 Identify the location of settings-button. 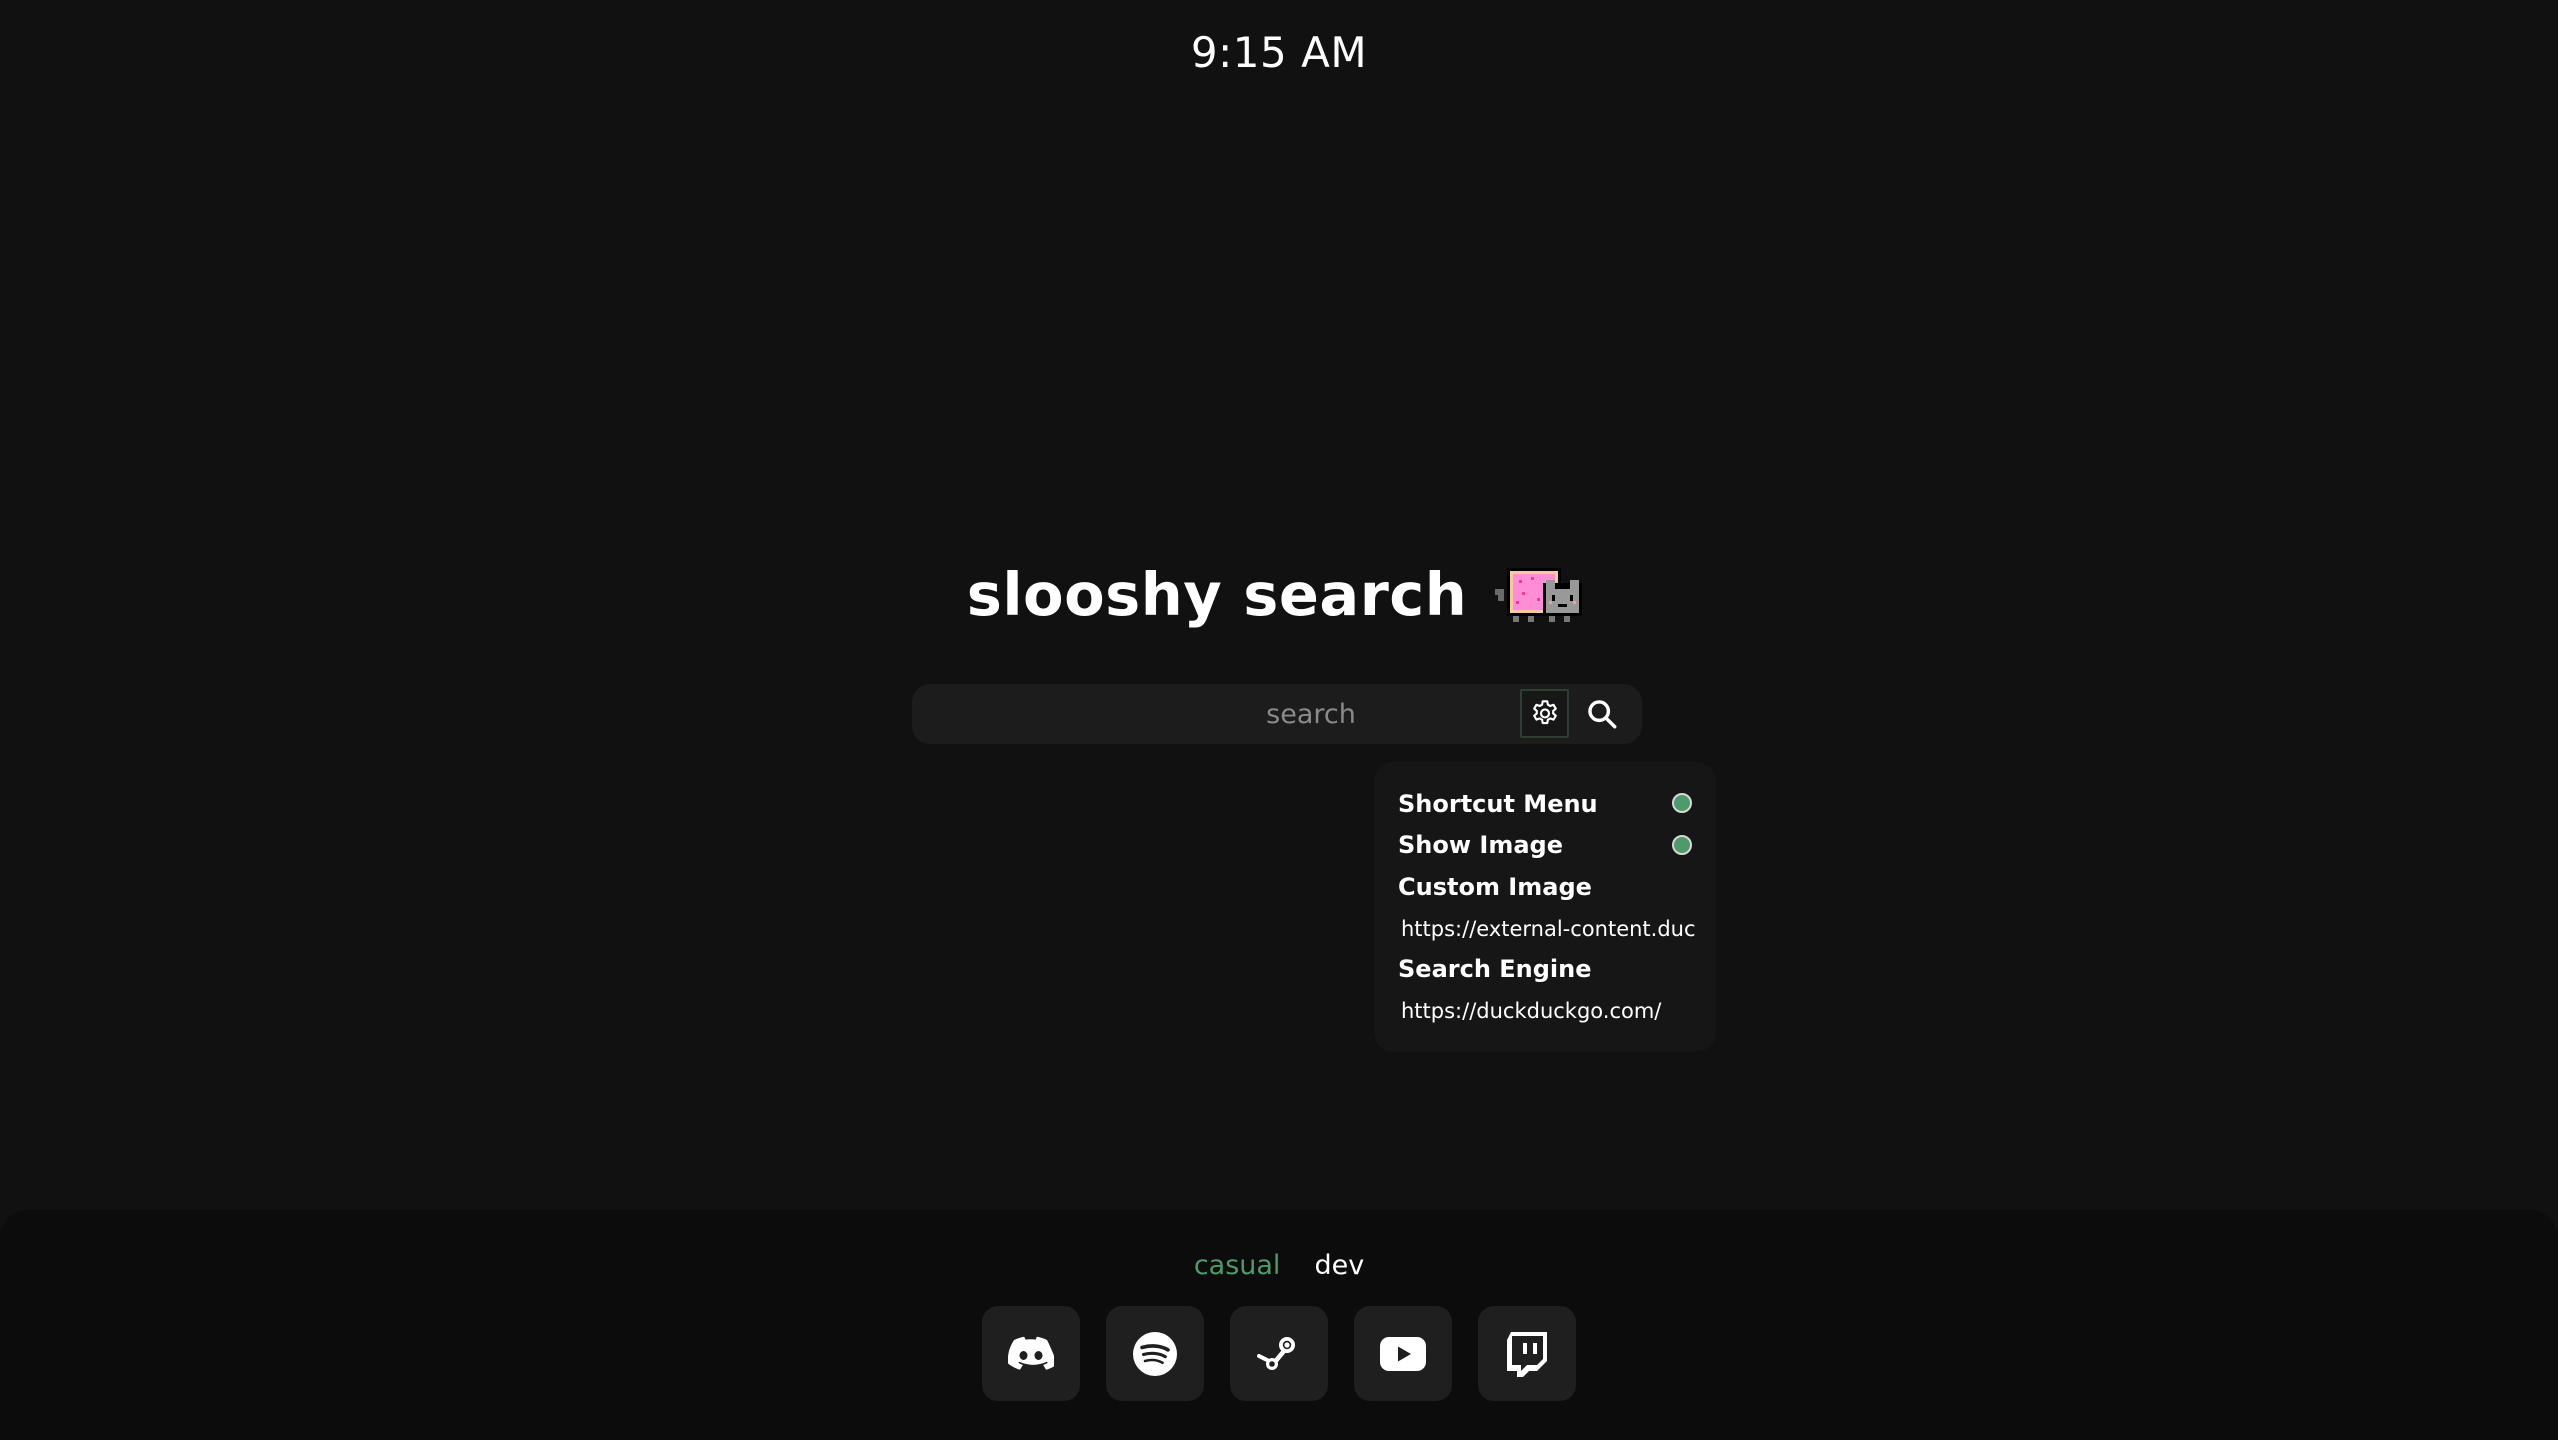
(1544, 713).